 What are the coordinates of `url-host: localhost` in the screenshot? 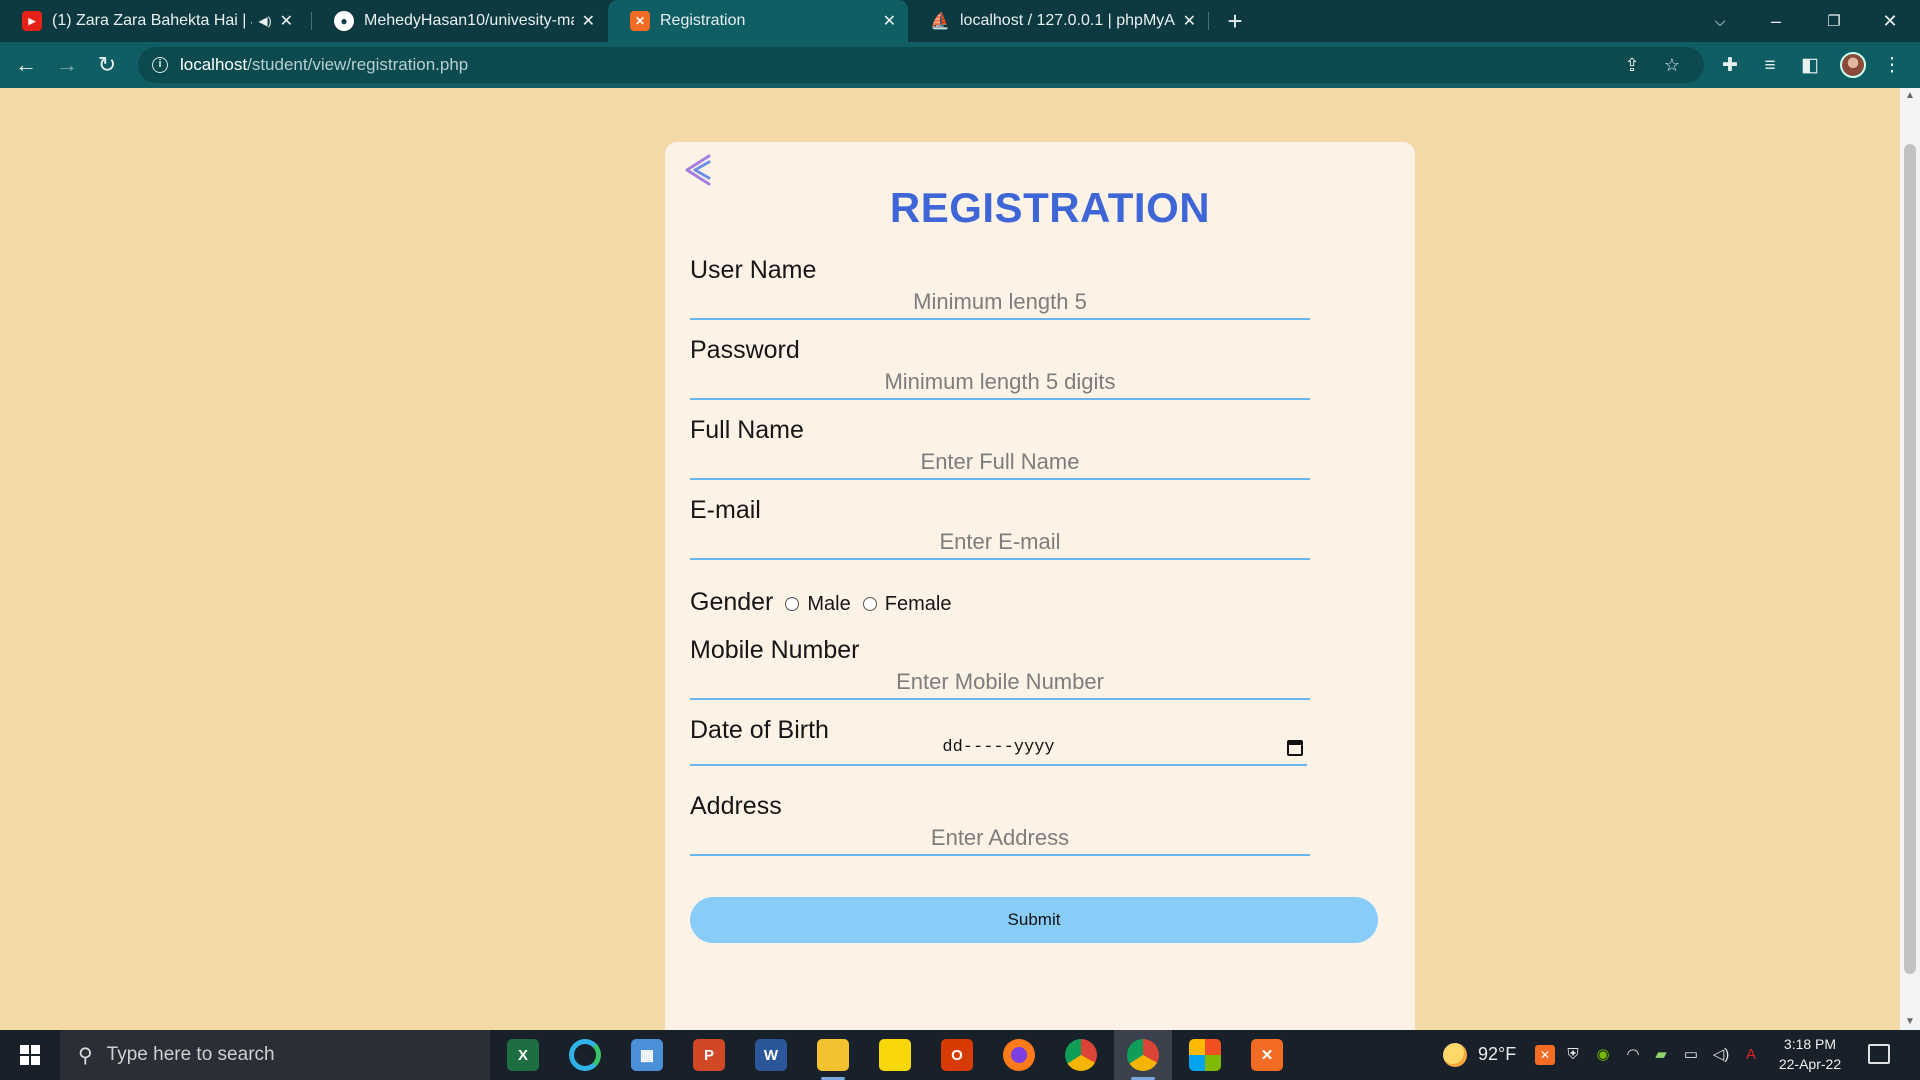 It's located at (214, 64).